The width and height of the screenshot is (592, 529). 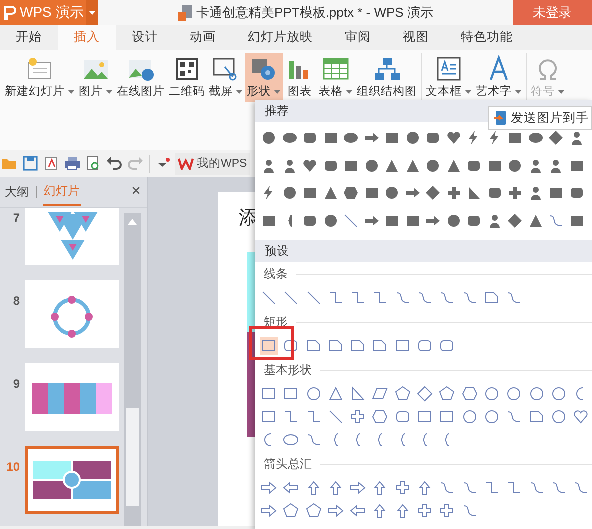 I want to click on scrollbar, so click(x=132, y=369).